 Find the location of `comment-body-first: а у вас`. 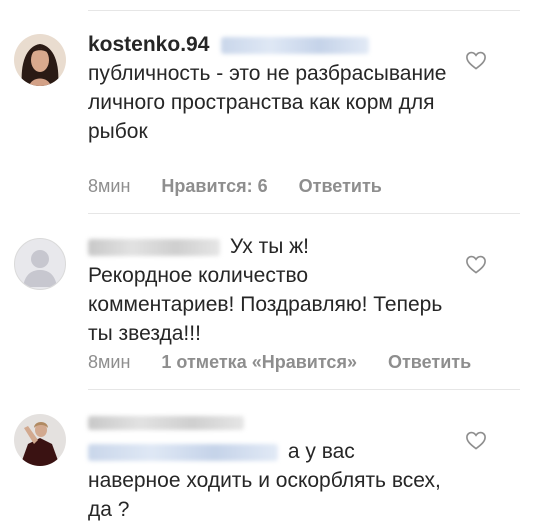

comment-body-first: а у вас is located at coordinates (321, 451).